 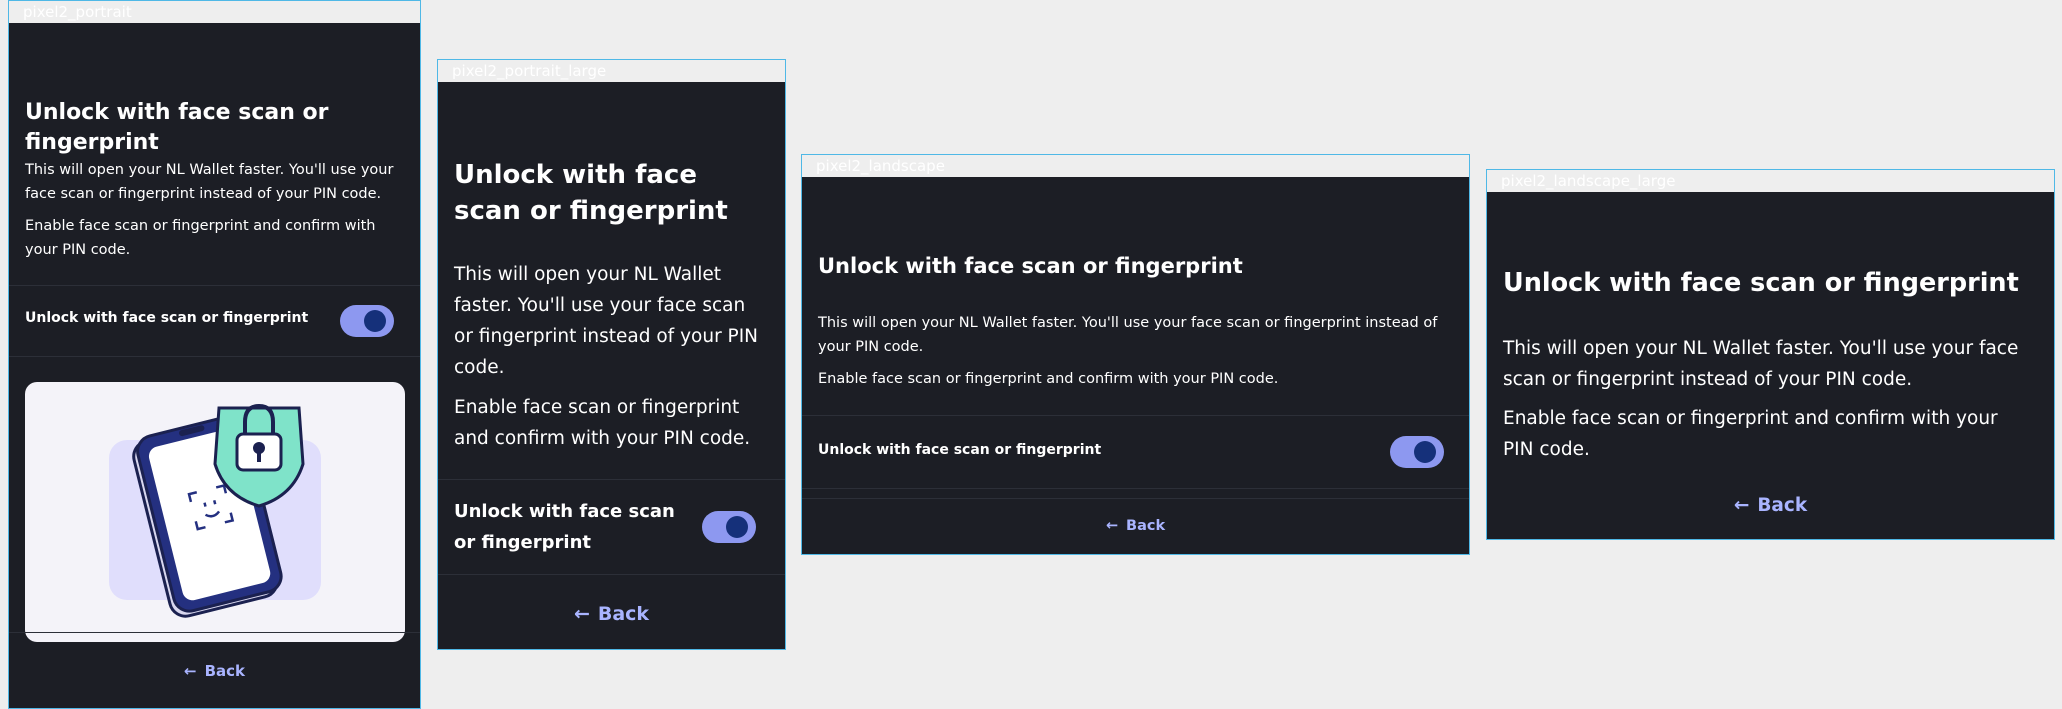 What do you see at coordinates (1770, 181) in the screenshot?
I see `frame-label: pixel2_landscape_large` at bounding box center [1770, 181].